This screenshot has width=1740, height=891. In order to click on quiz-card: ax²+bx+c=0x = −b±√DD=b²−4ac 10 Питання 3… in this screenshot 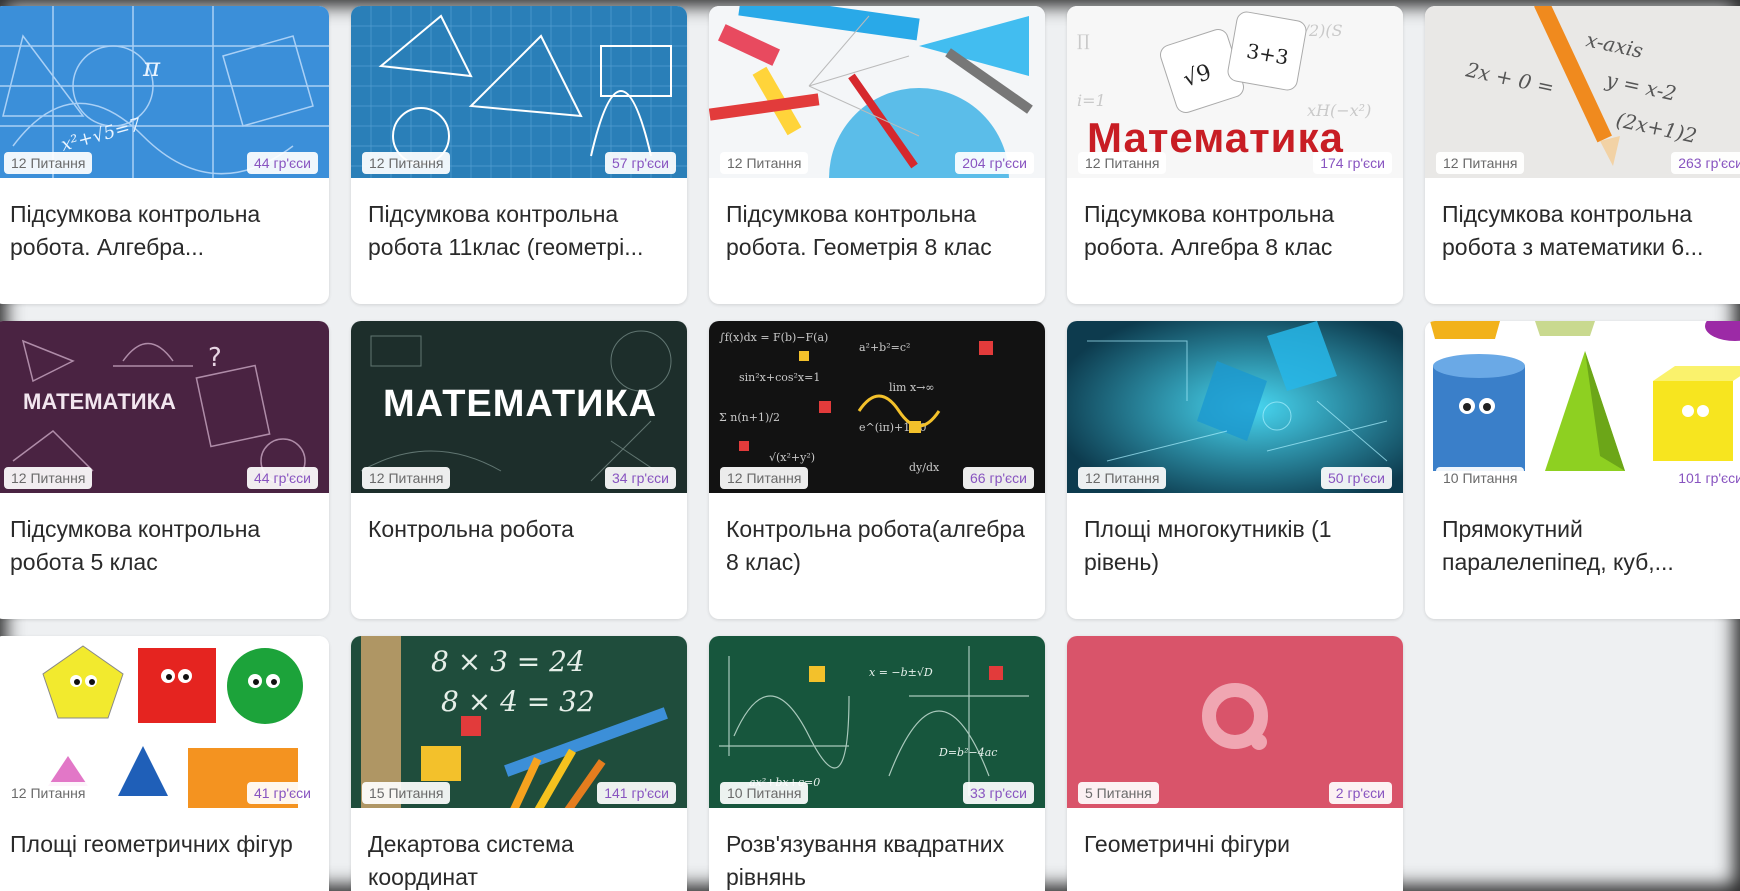, I will do `click(877, 763)`.